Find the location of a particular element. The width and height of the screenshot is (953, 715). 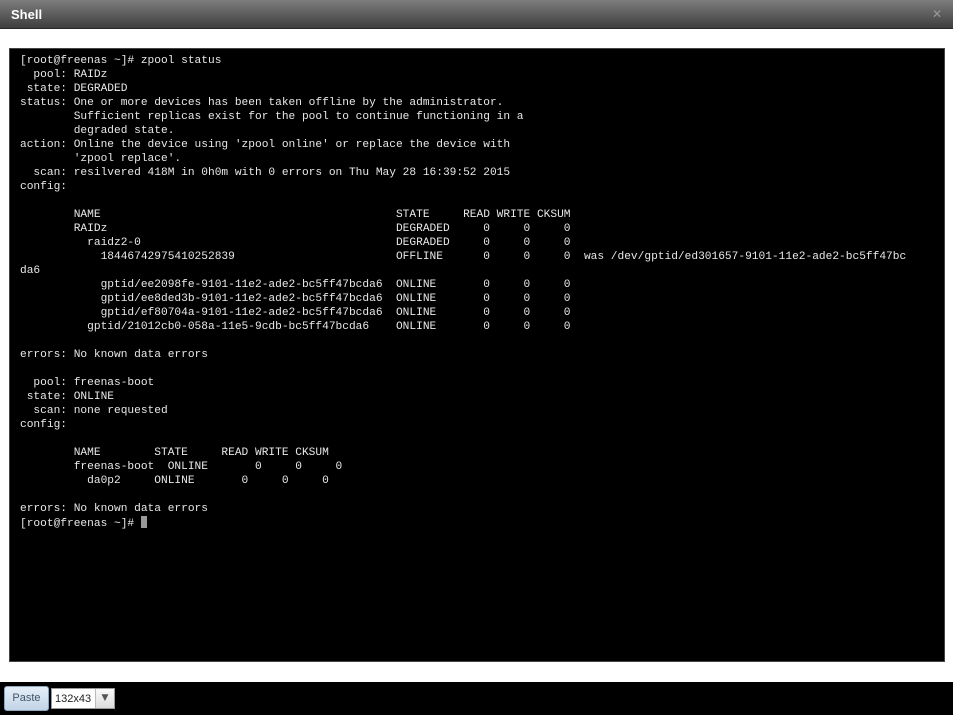

bottom-toolbar: Paste 132x43 ▼ is located at coordinates (476, 698).